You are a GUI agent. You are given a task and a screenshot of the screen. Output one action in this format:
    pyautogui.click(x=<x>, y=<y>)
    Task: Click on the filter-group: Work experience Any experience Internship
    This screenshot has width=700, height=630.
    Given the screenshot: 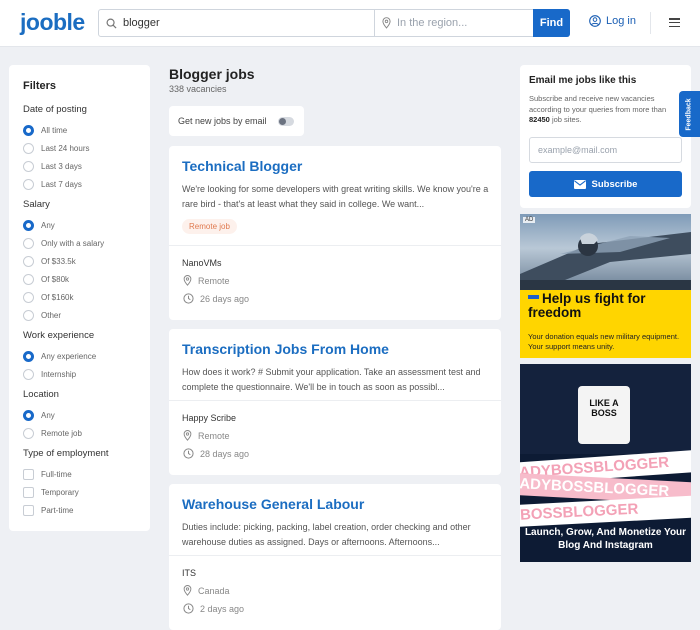 What is the action you would take?
    pyautogui.click(x=79, y=356)
    